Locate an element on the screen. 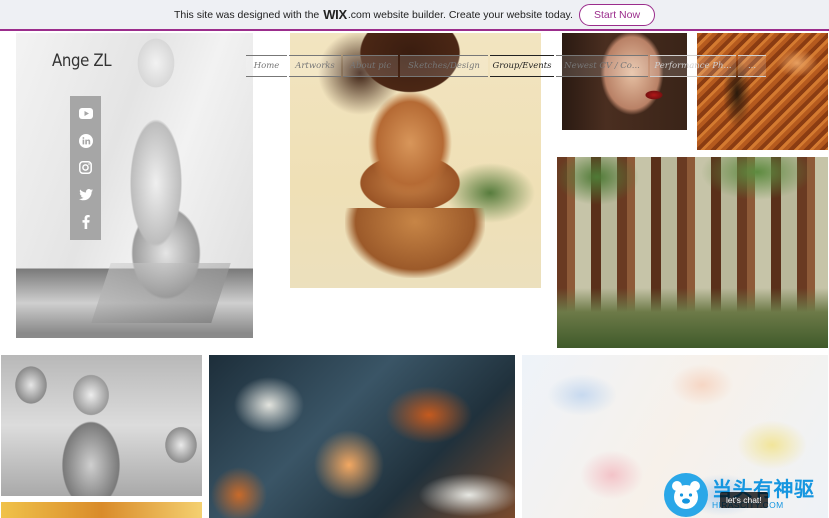 The height and width of the screenshot is (518, 829). artwork-forest-painting is located at coordinates (692, 252).